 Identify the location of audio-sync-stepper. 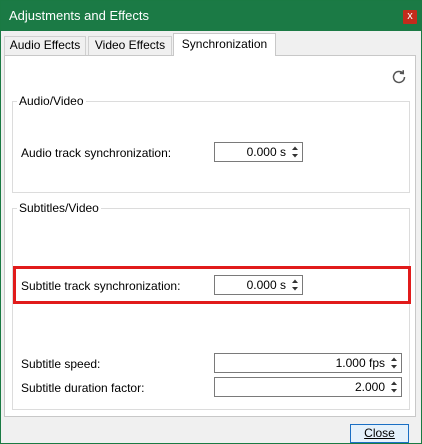
(295, 152).